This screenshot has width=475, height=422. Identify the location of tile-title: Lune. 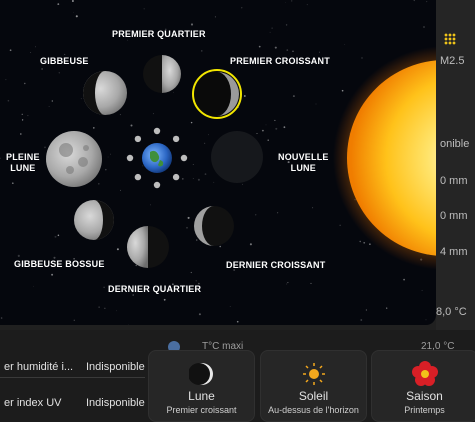
(201, 396).